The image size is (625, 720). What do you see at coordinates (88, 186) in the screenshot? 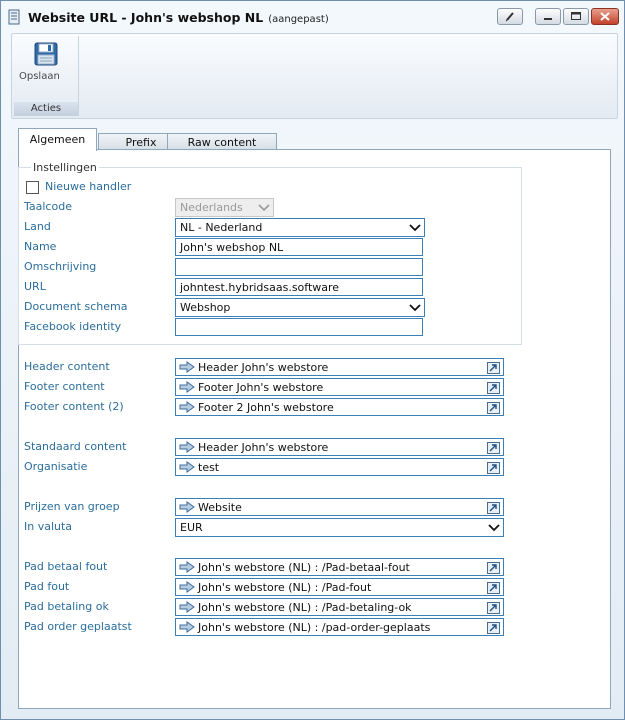
I see `new-handler-label: Nieuwe handler` at bounding box center [88, 186].